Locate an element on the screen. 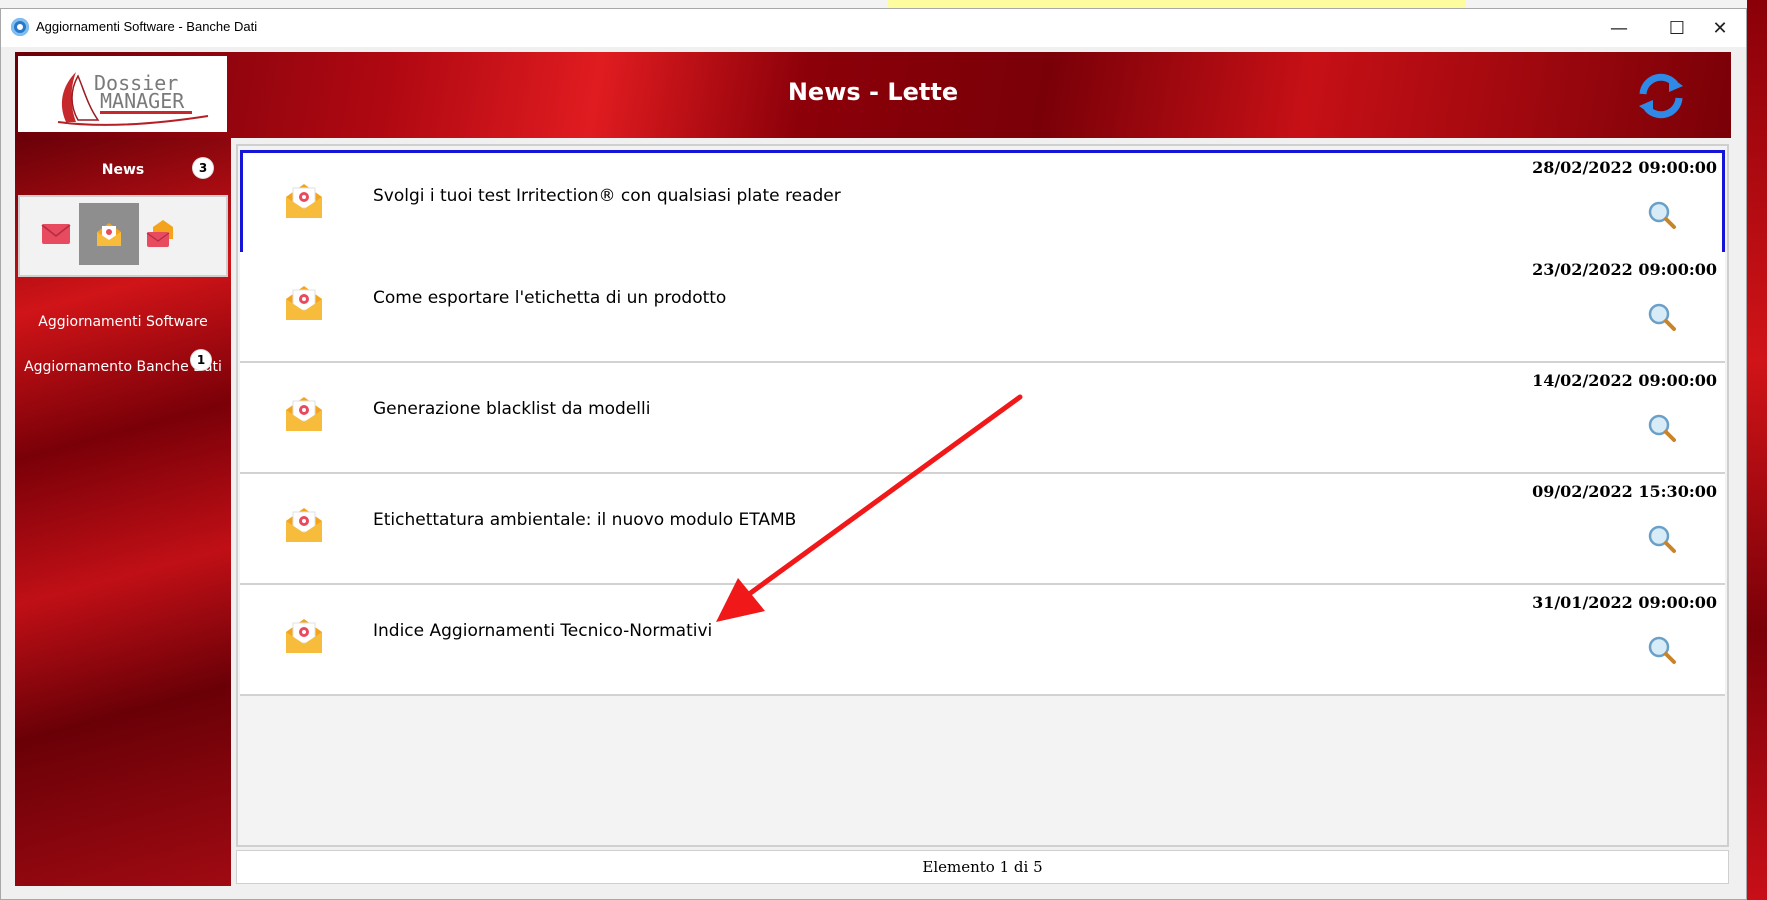  background-yellow-strip is located at coordinates (1177, 4).